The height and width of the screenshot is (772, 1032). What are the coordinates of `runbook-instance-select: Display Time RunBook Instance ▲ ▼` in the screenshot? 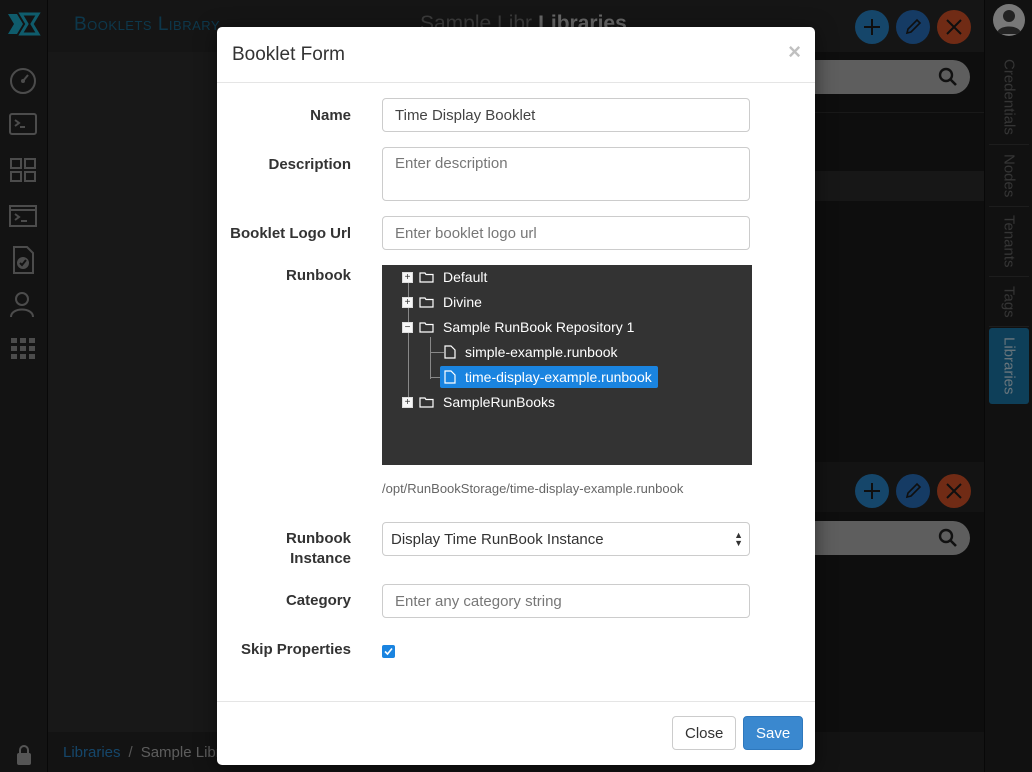 It's located at (566, 539).